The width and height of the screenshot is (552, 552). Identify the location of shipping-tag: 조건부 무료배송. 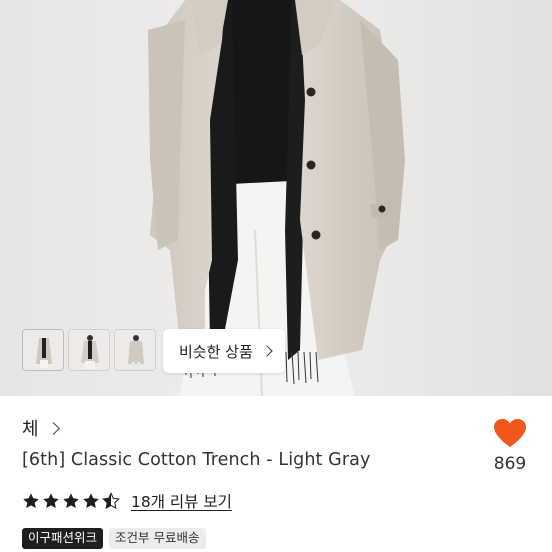
(157, 538).